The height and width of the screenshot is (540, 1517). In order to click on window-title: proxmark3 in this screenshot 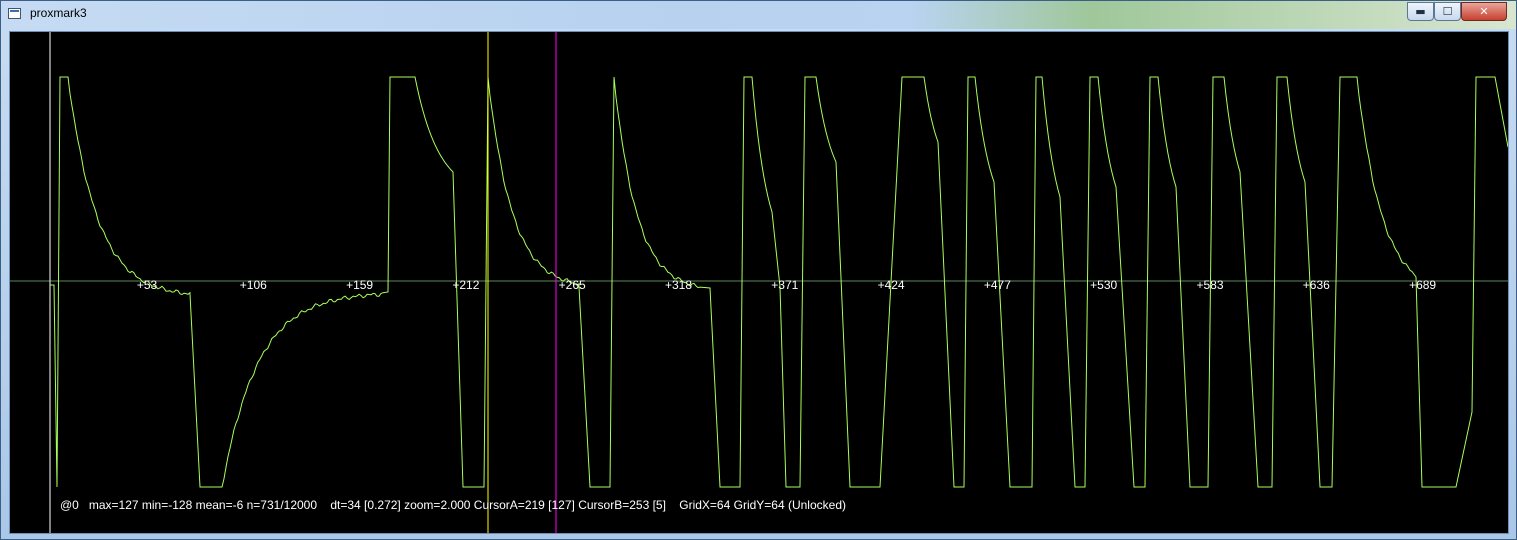, I will do `click(58, 13)`.